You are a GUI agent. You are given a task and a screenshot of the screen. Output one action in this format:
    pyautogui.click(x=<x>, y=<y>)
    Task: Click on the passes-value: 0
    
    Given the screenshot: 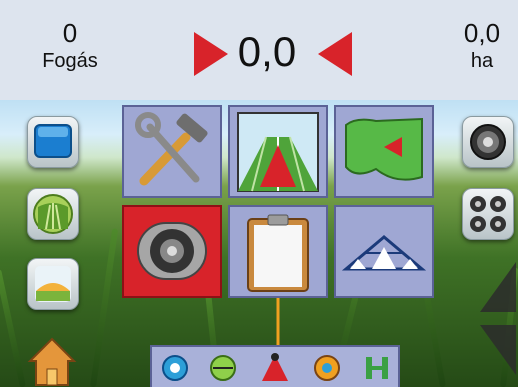 What is the action you would take?
    pyautogui.click(x=70, y=33)
    